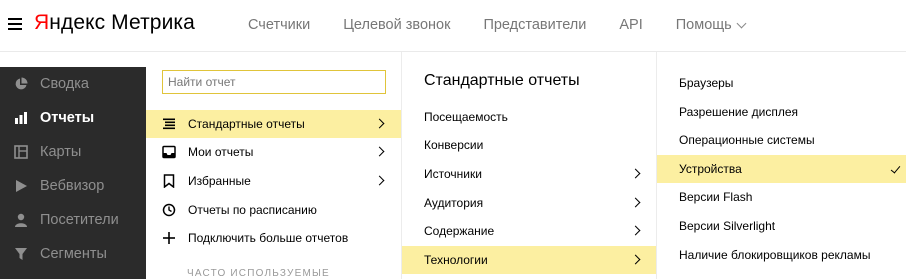 Image resolution: width=906 pixels, height=279 pixels. Describe the element at coordinates (21, 254) in the screenshot. I see `filter-icon` at that location.